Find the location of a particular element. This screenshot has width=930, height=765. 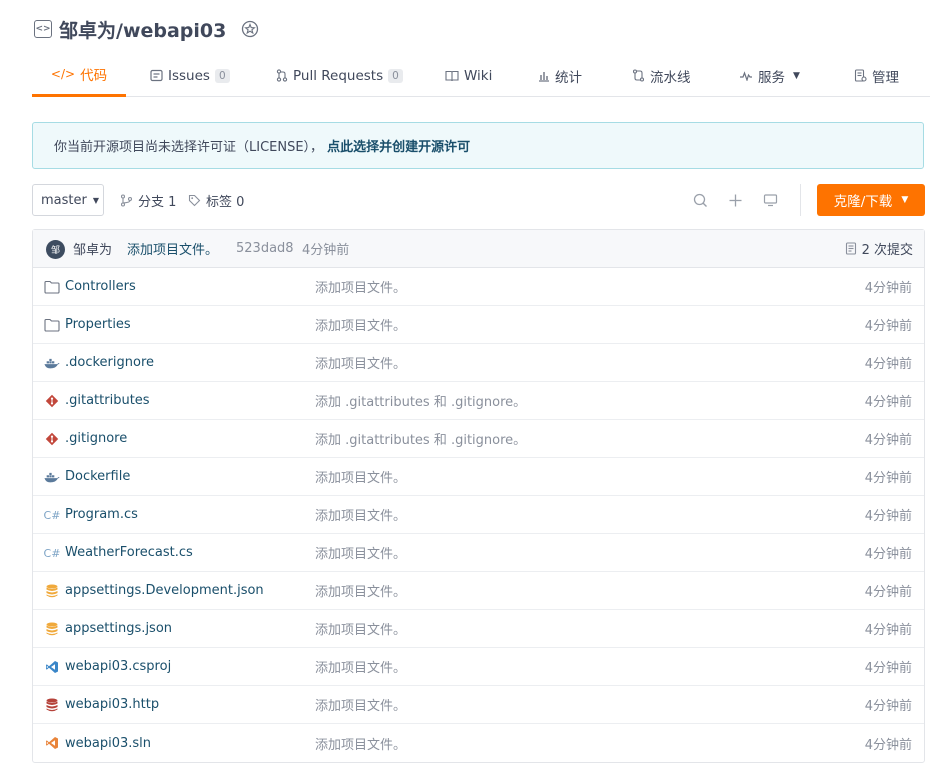

file-row: Controllers 添加项目文件。 4分钟前 is located at coordinates (478, 287).